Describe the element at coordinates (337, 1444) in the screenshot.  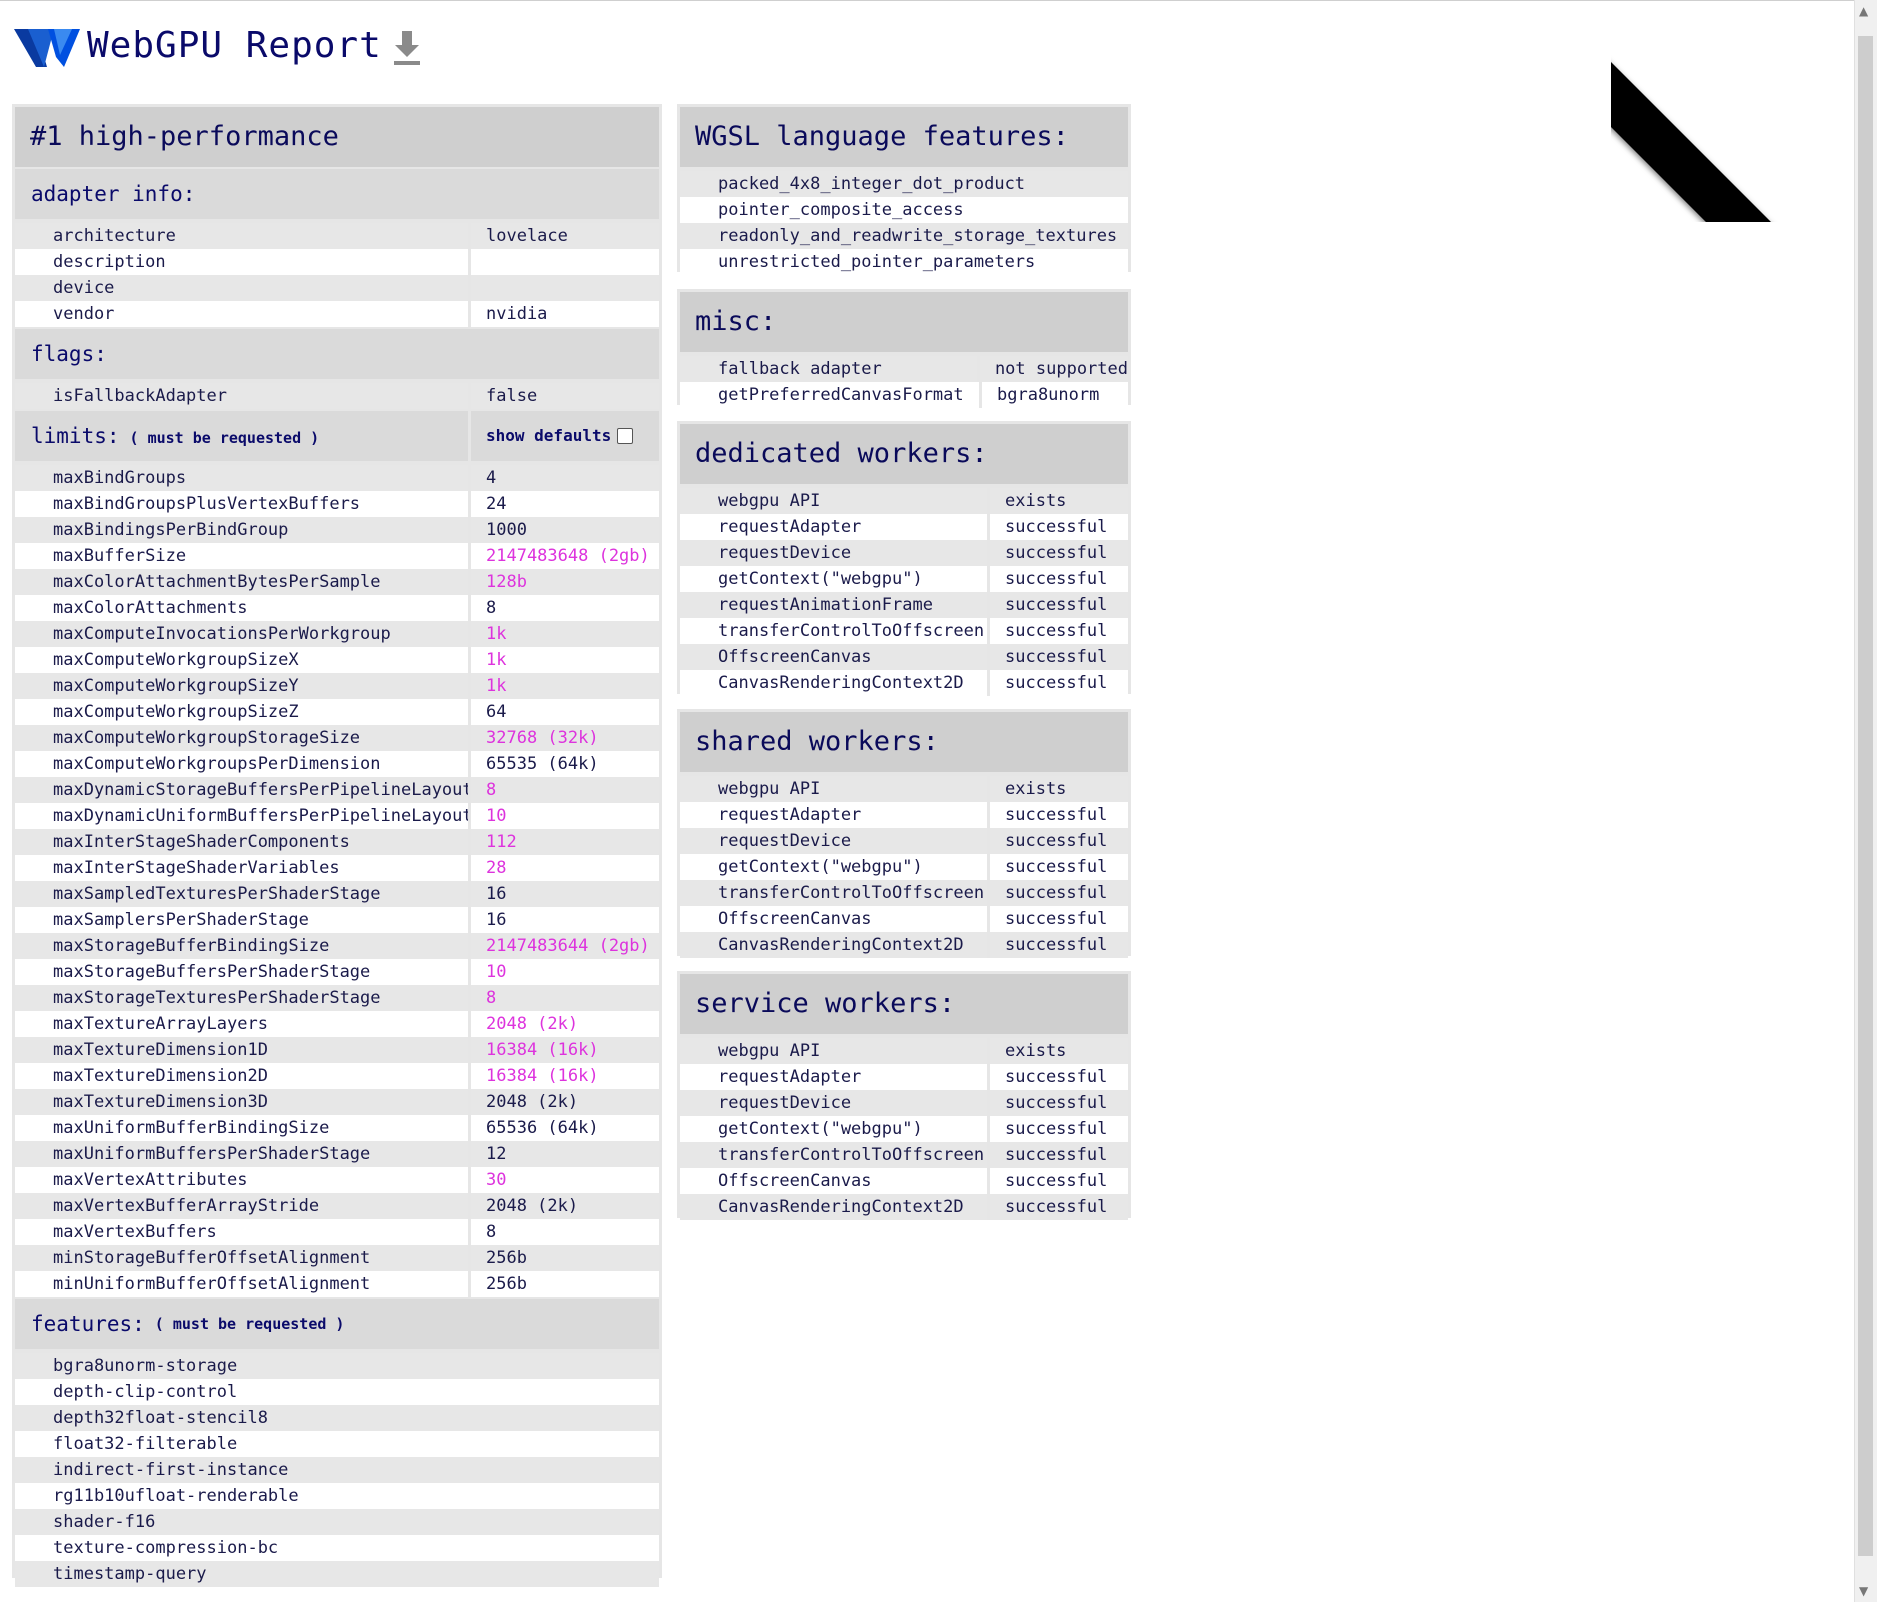
I see `list-item: float32-filterable` at that location.